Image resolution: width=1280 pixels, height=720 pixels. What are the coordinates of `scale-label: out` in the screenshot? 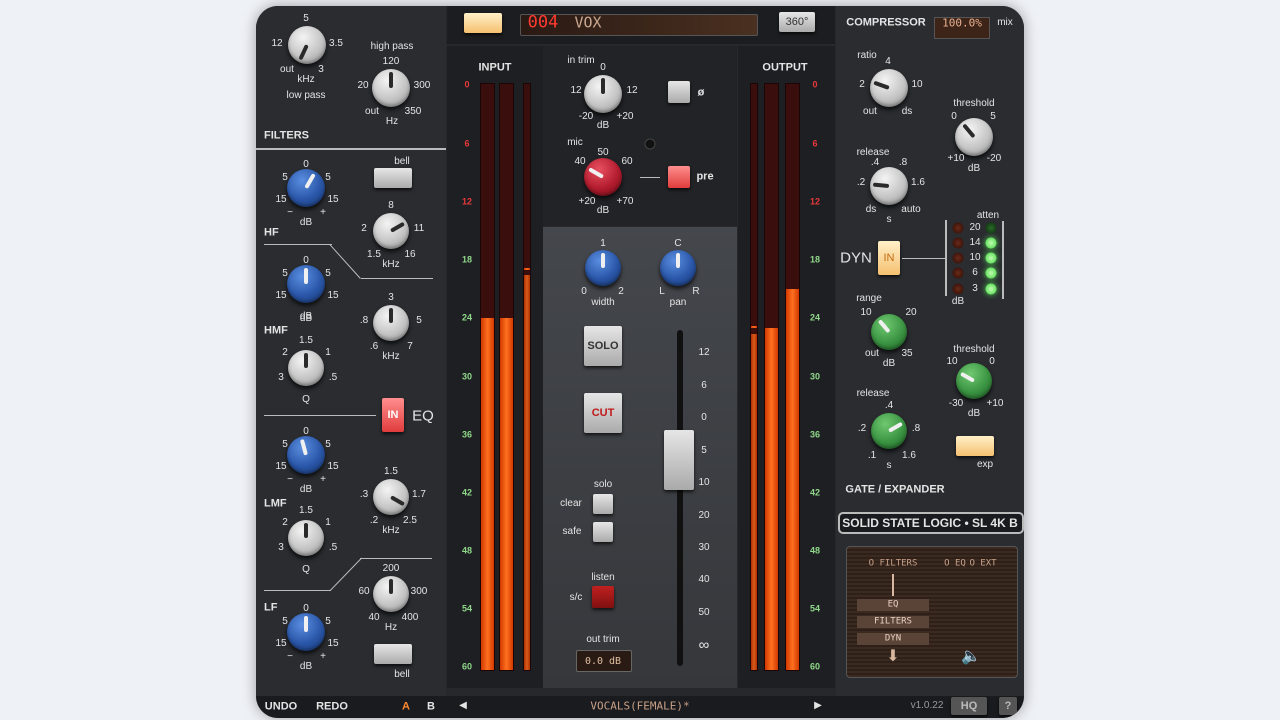 It's located at (870, 111).